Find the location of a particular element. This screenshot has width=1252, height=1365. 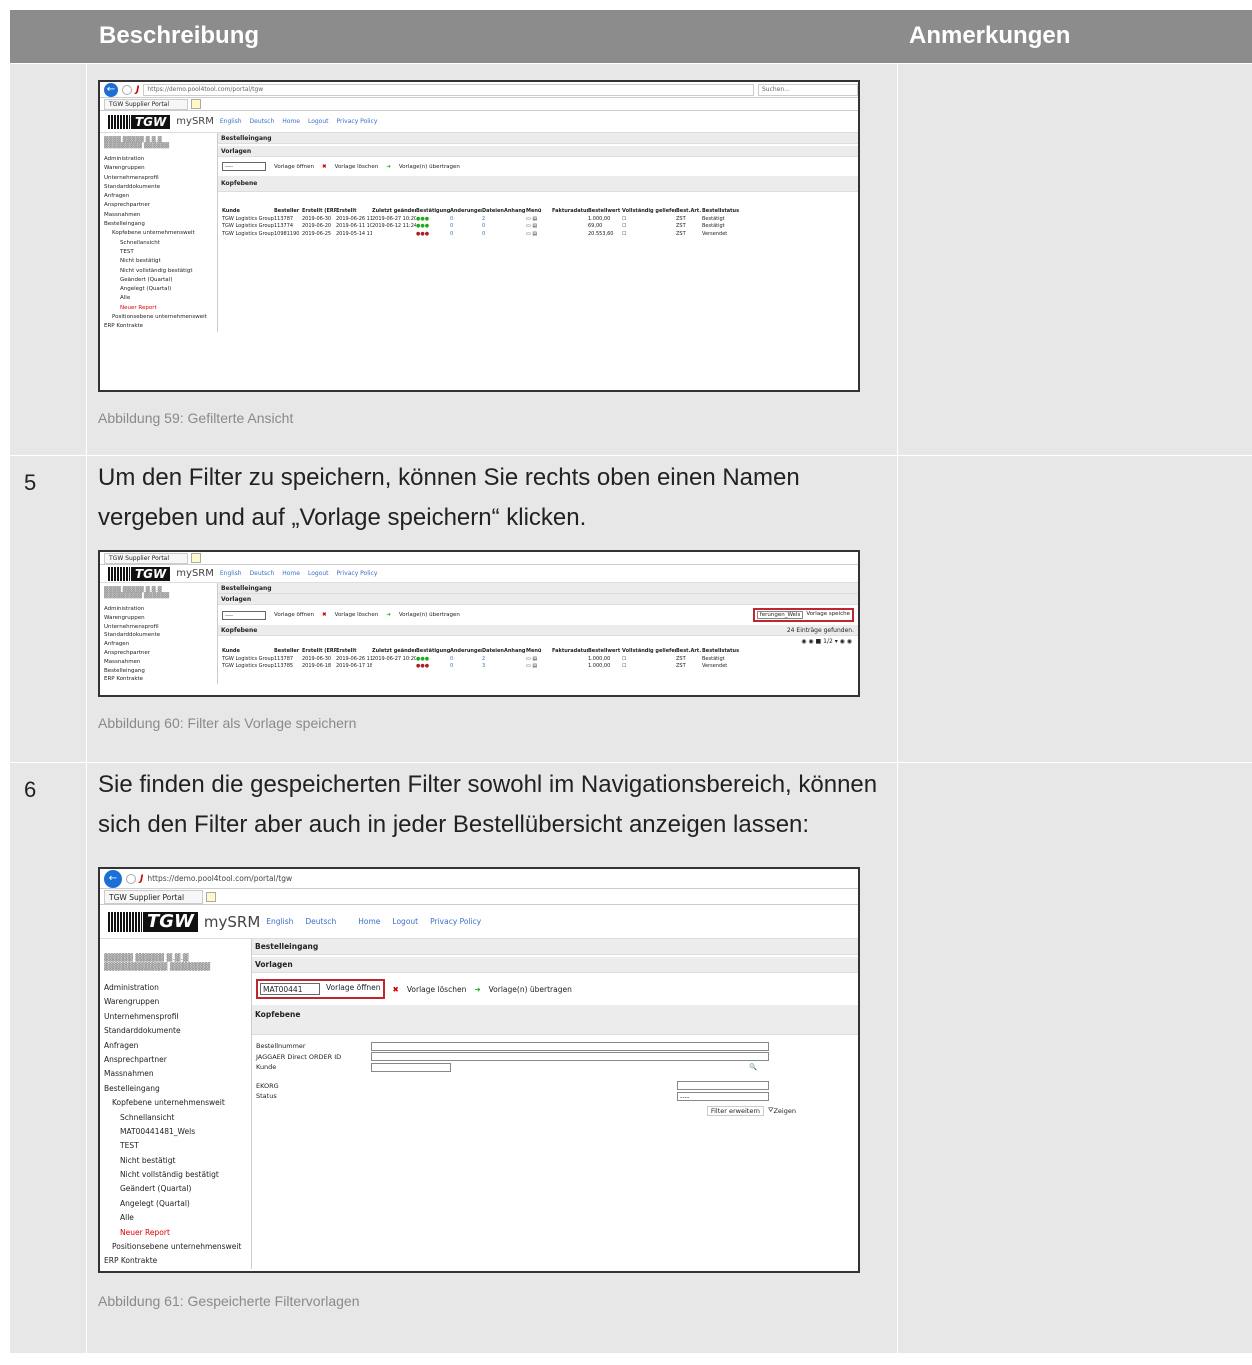

num-header is located at coordinates (48, 36).